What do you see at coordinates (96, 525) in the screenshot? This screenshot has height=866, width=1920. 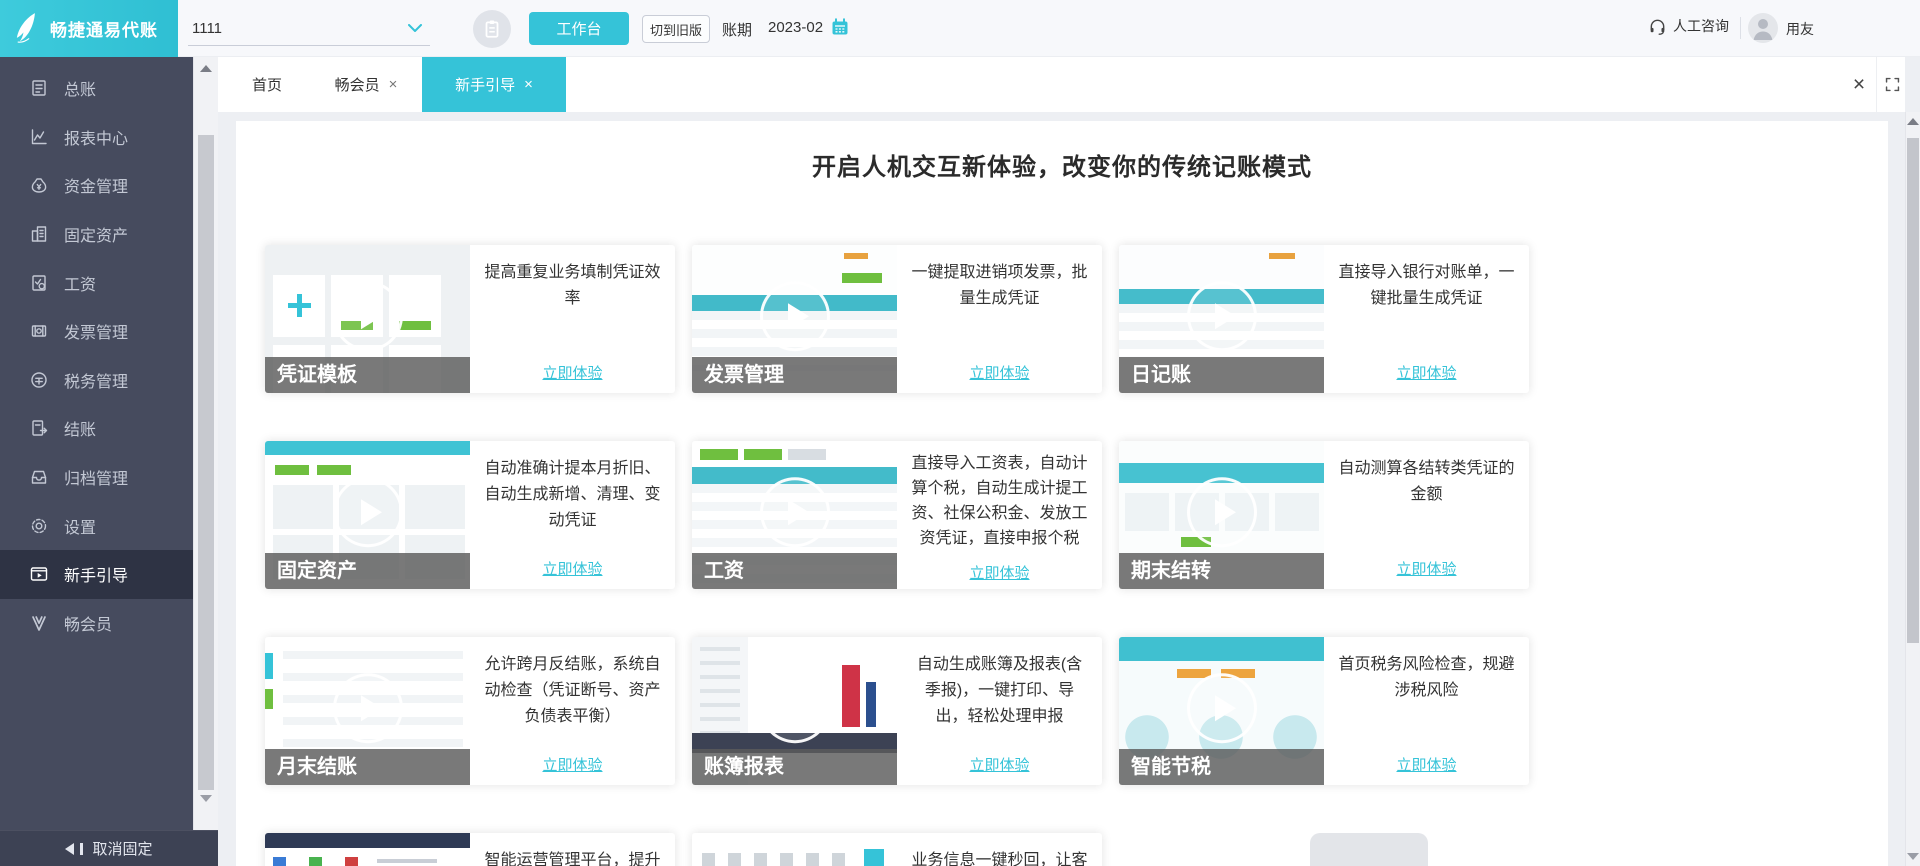 I see `sidebar-item-settings: 设置` at bounding box center [96, 525].